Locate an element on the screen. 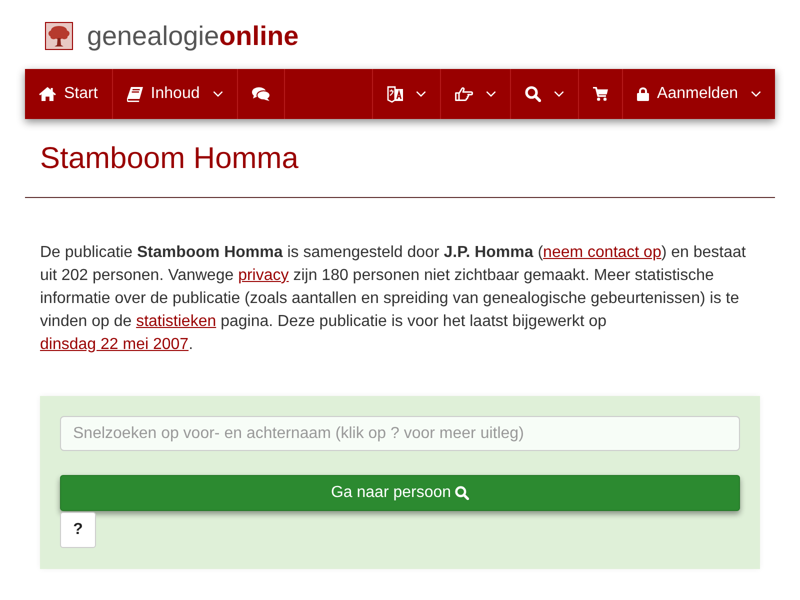  book-icon is located at coordinates (134, 94).